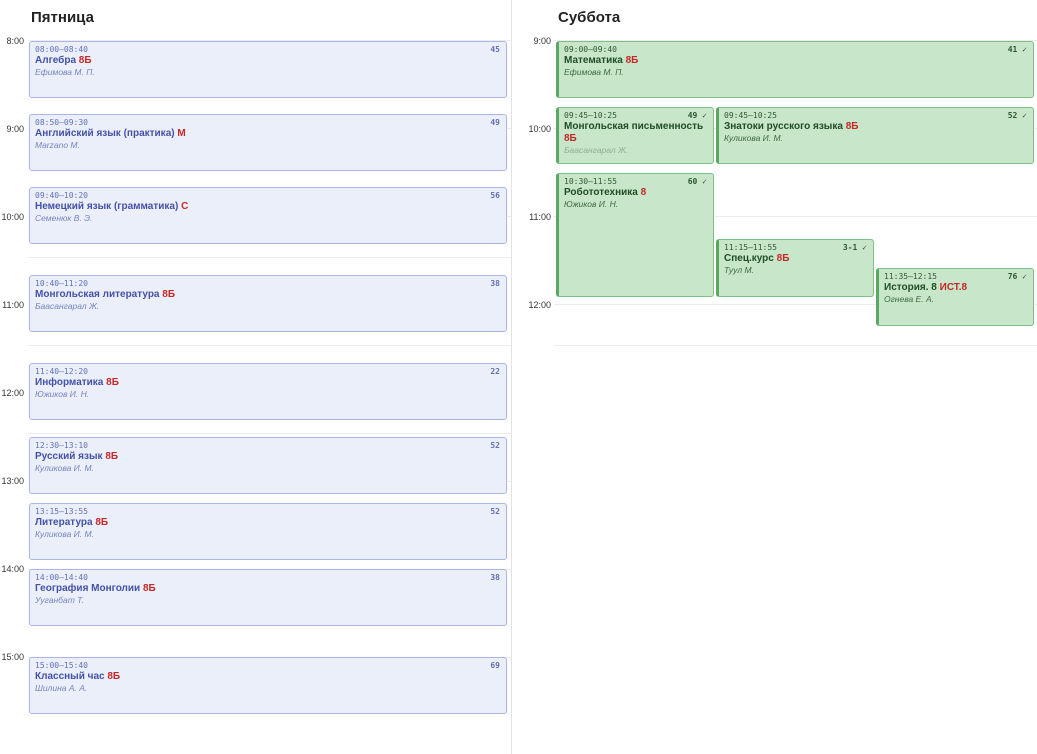  I want to click on lesson-room: 3-1 ✓, so click(854, 247).